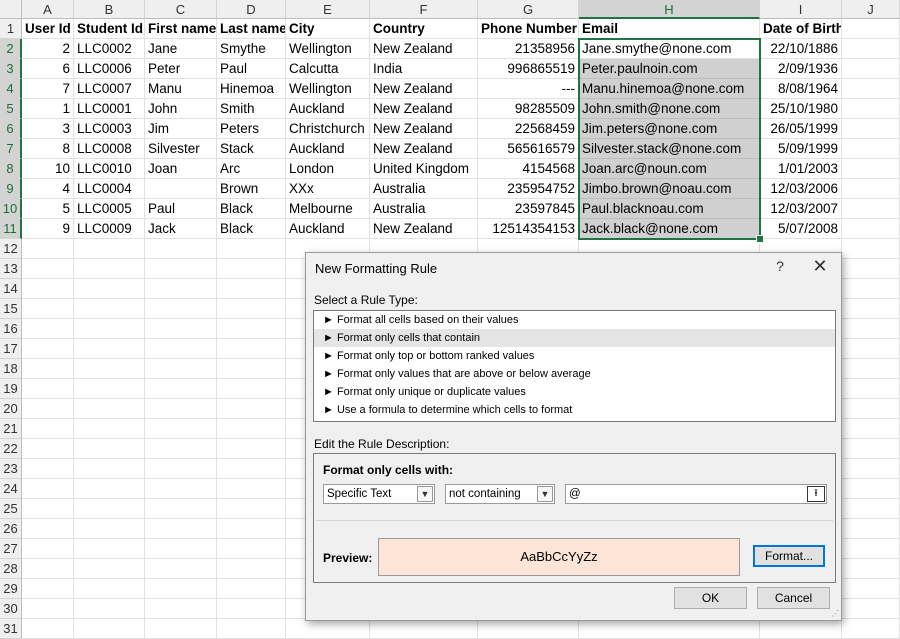 The width and height of the screenshot is (900, 639). I want to click on cell: Stack, so click(251, 149).